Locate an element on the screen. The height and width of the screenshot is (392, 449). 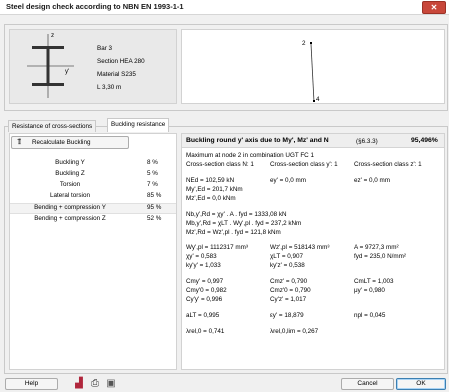
check-name: Bending + compression Z is located at coordinates (70, 218).